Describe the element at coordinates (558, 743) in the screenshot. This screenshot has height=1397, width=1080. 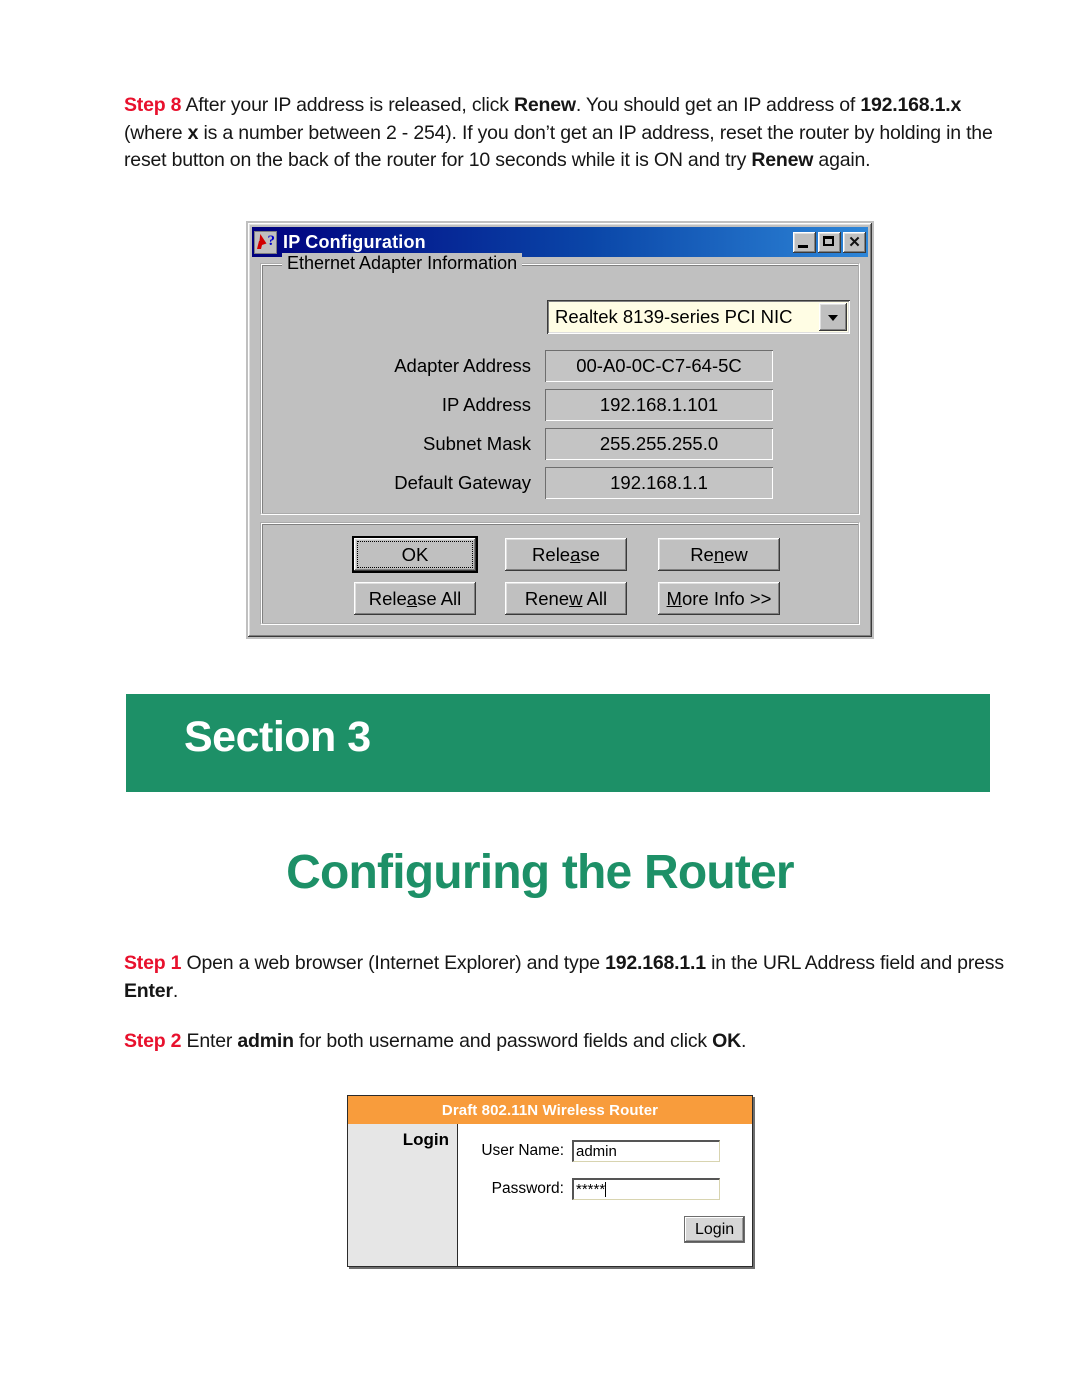
I see `section-banner: Section 3` at that location.